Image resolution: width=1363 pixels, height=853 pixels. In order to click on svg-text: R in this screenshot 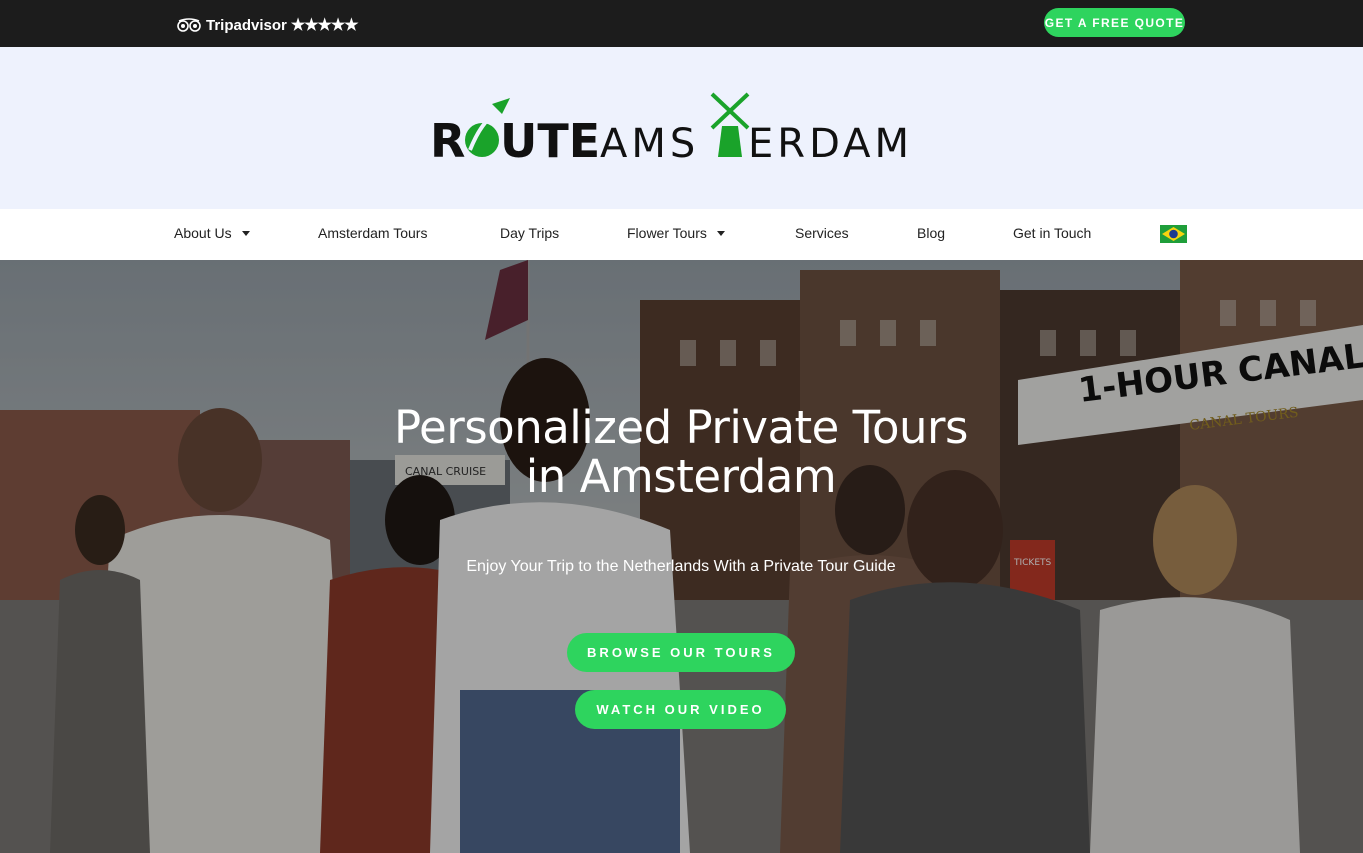, I will do `click(447, 139)`.